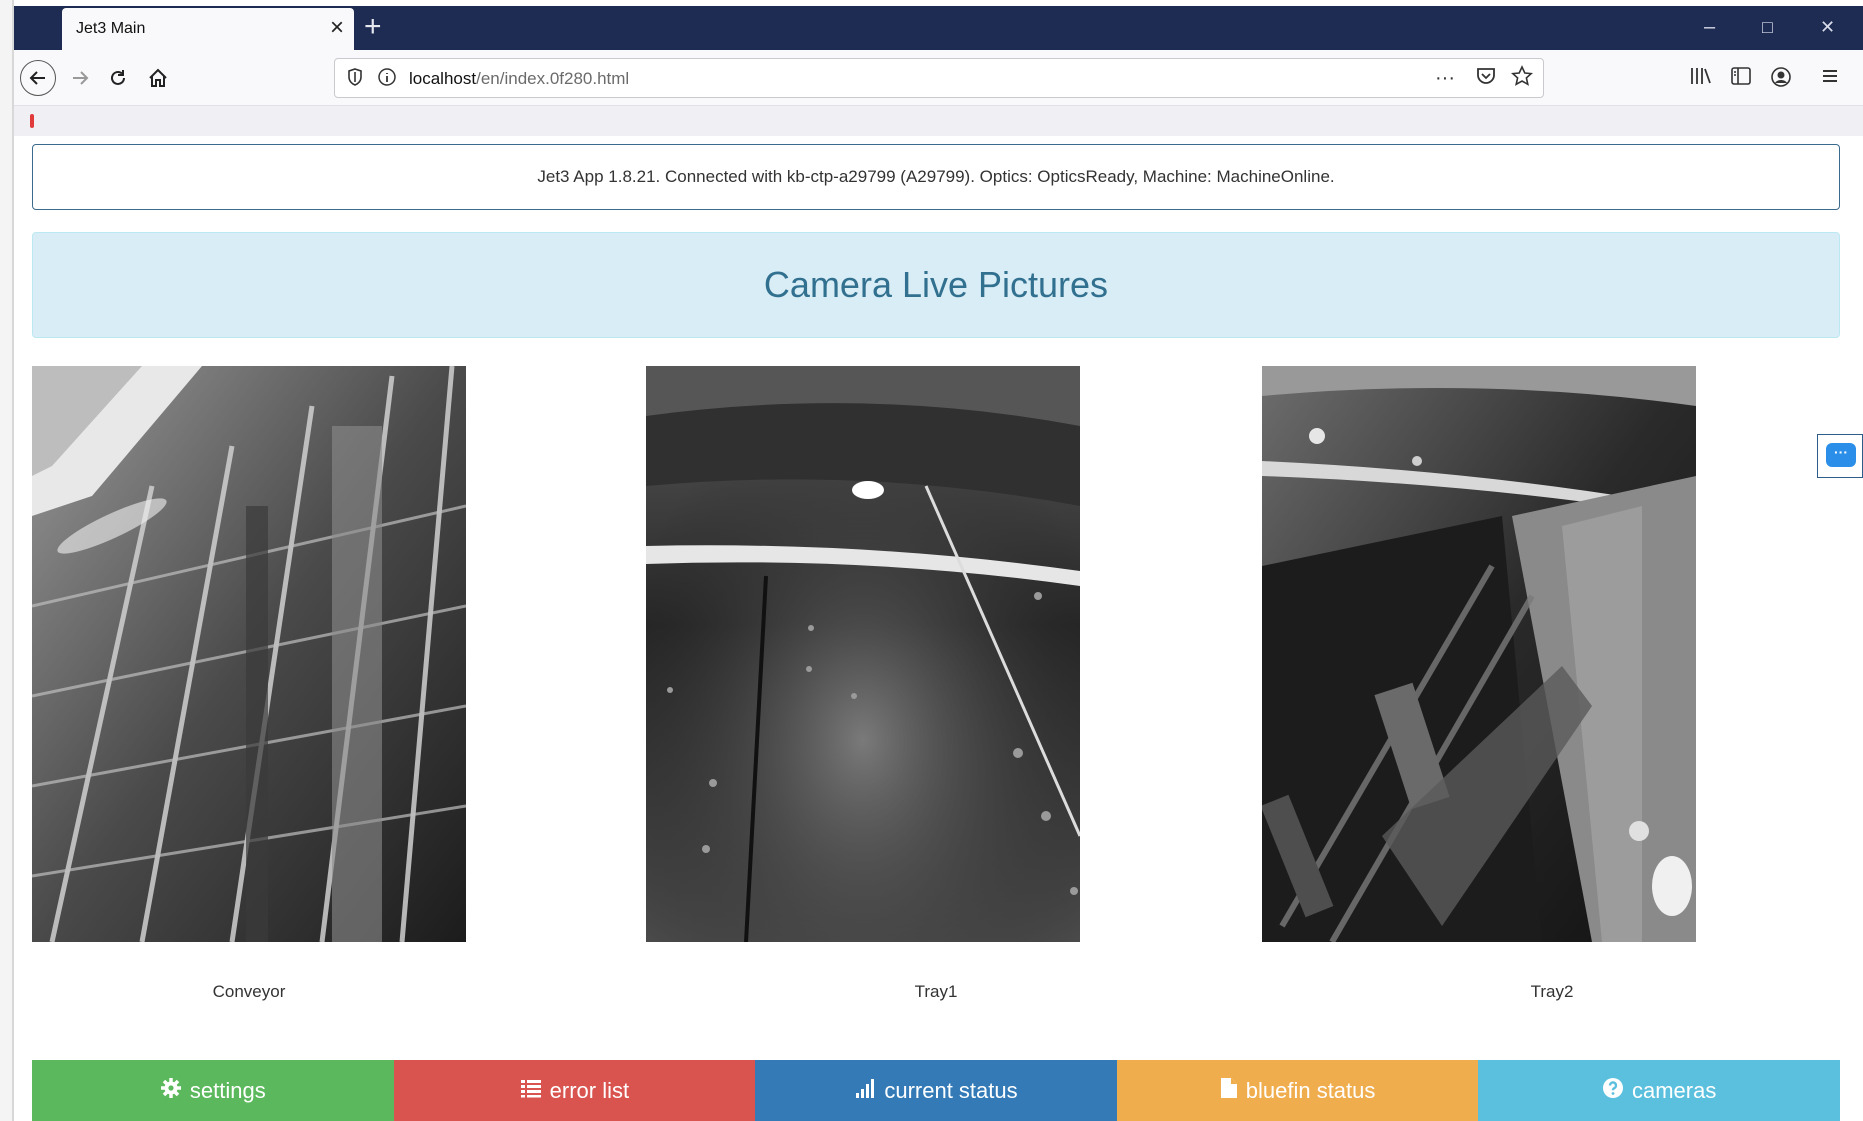  Describe the element at coordinates (1486, 79) in the screenshot. I see `pocket-icon` at that location.